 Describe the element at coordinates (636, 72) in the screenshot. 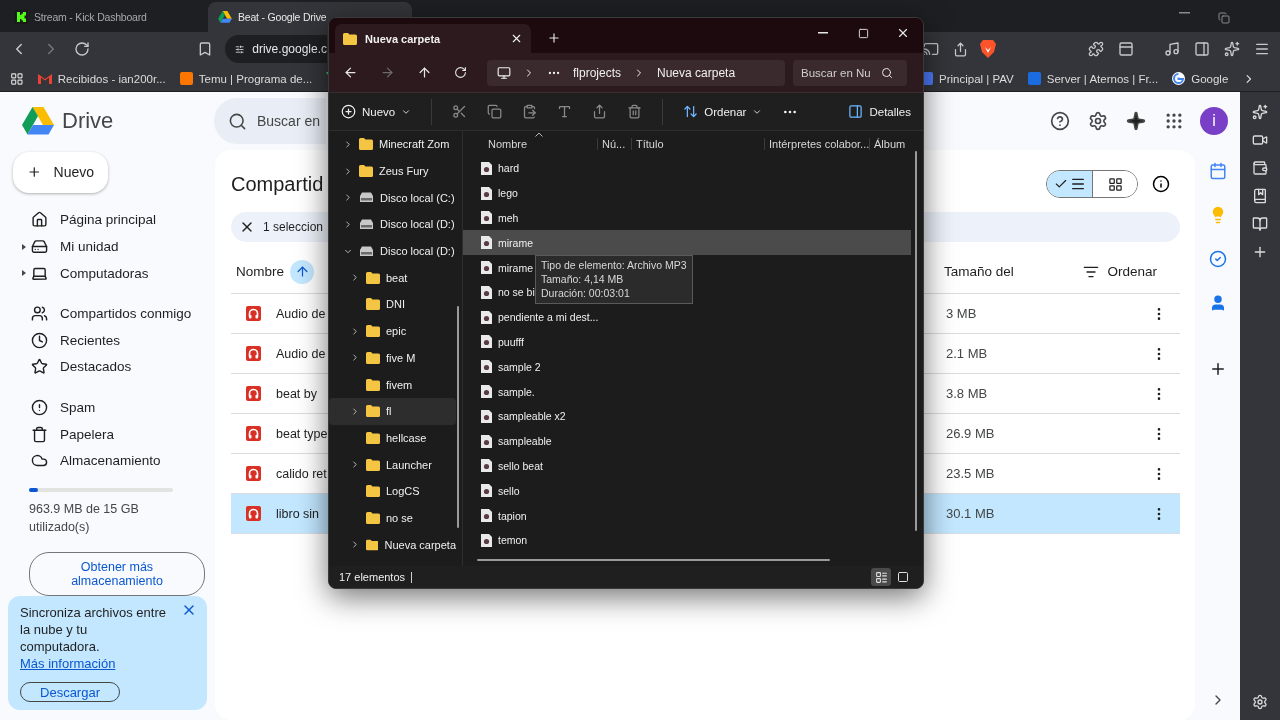

I see `address-bar: flprojects Nueva carpeta` at that location.